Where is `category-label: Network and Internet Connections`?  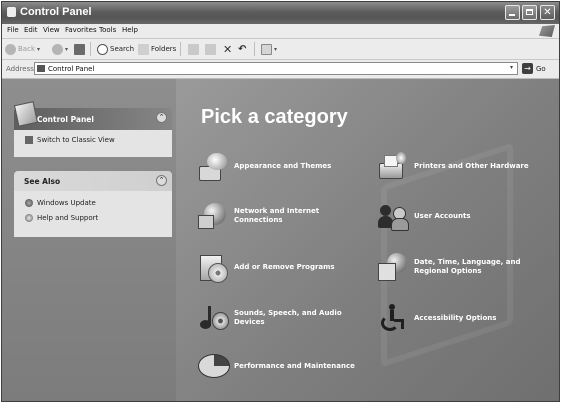 category-label: Network and Internet Connections is located at coordinates (277, 215).